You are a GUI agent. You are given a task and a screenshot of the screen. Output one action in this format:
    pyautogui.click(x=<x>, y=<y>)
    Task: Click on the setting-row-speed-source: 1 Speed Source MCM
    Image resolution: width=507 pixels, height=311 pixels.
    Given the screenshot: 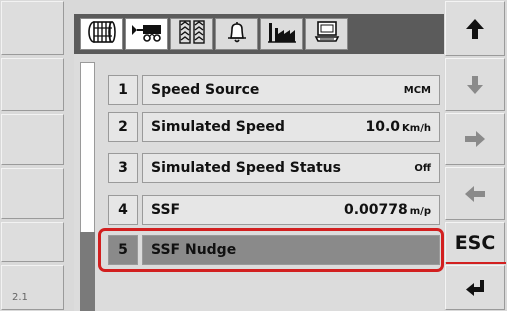 What is the action you would take?
    pyautogui.click(x=275, y=90)
    